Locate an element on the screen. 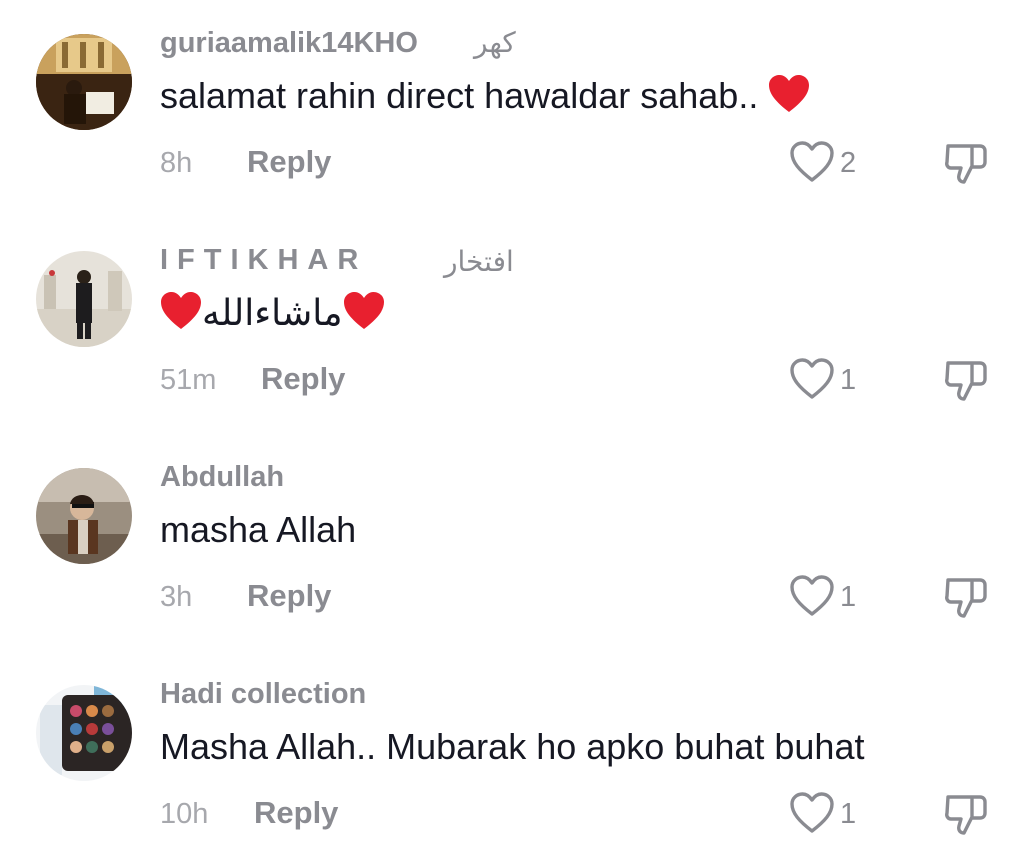  comment-nickname-extra: افتخار is located at coordinates (479, 261).